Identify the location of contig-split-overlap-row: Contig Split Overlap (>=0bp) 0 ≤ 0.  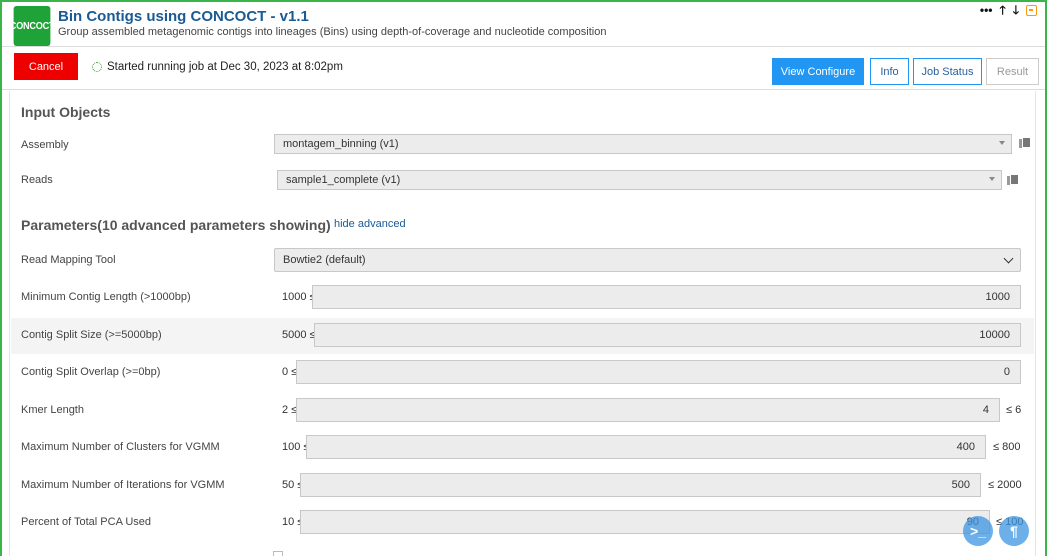
(522, 373).